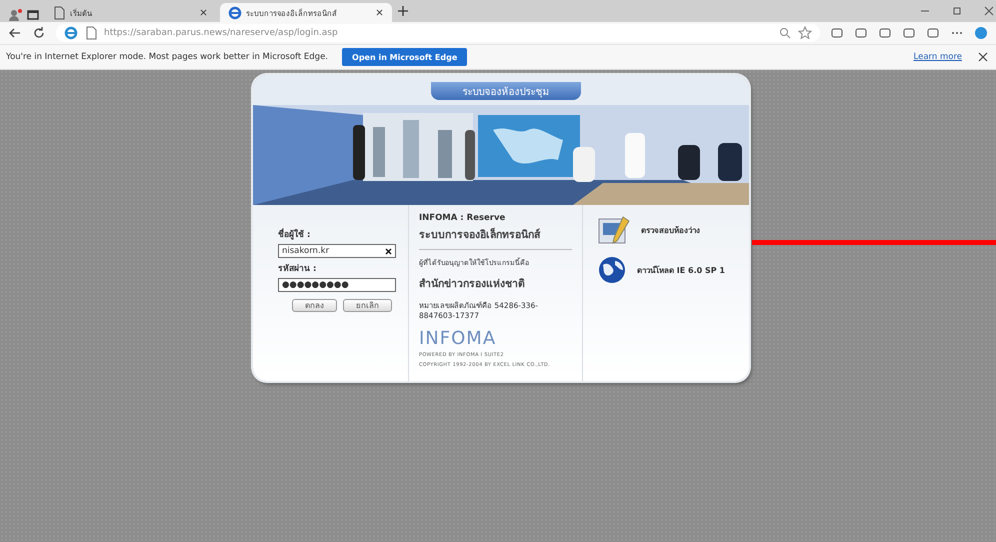  Describe the element at coordinates (472, 284) in the screenshot. I see `organization-name: สำนักข่าวกรองแห่งชาติ` at that location.